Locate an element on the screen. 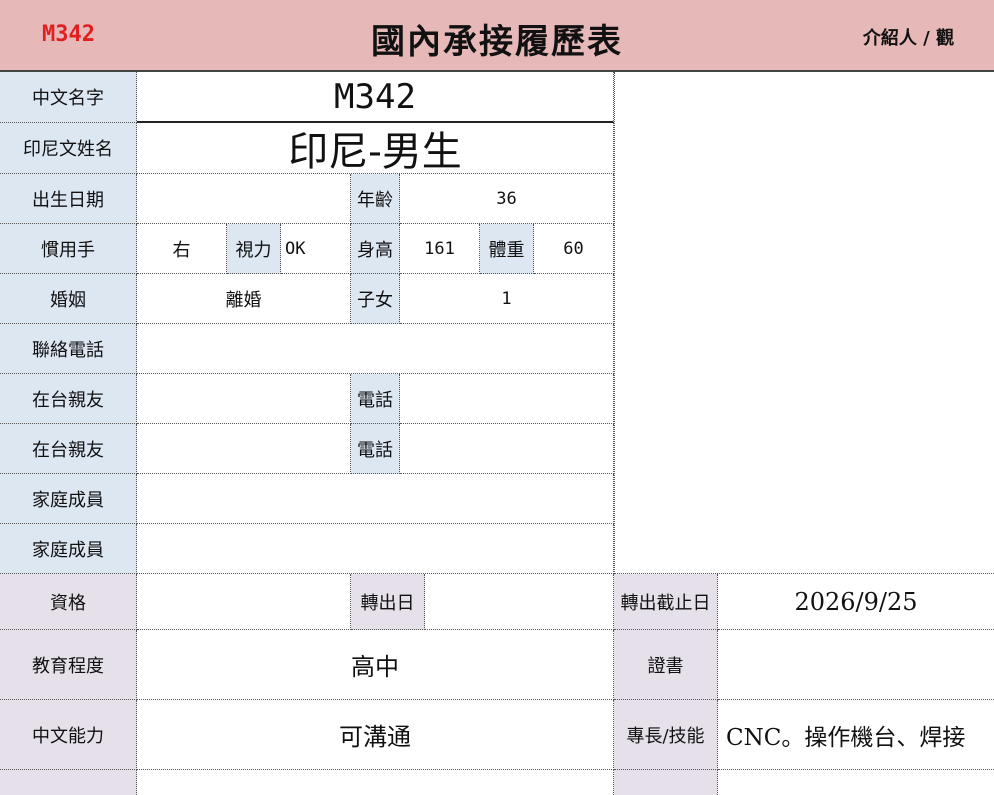 The height and width of the screenshot is (795, 994). transfer-deadline-value: 2026/9/25 is located at coordinates (856, 602).